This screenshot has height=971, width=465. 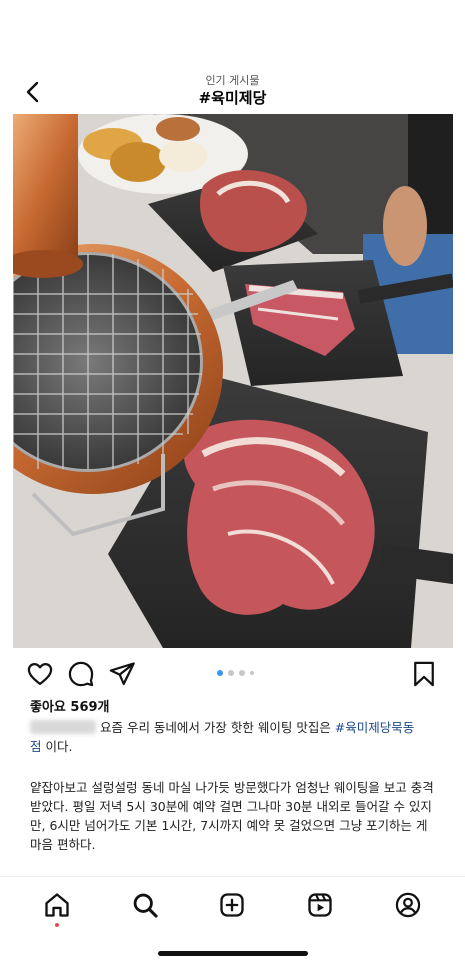 What do you see at coordinates (122, 674) in the screenshot?
I see `send-icon` at bounding box center [122, 674].